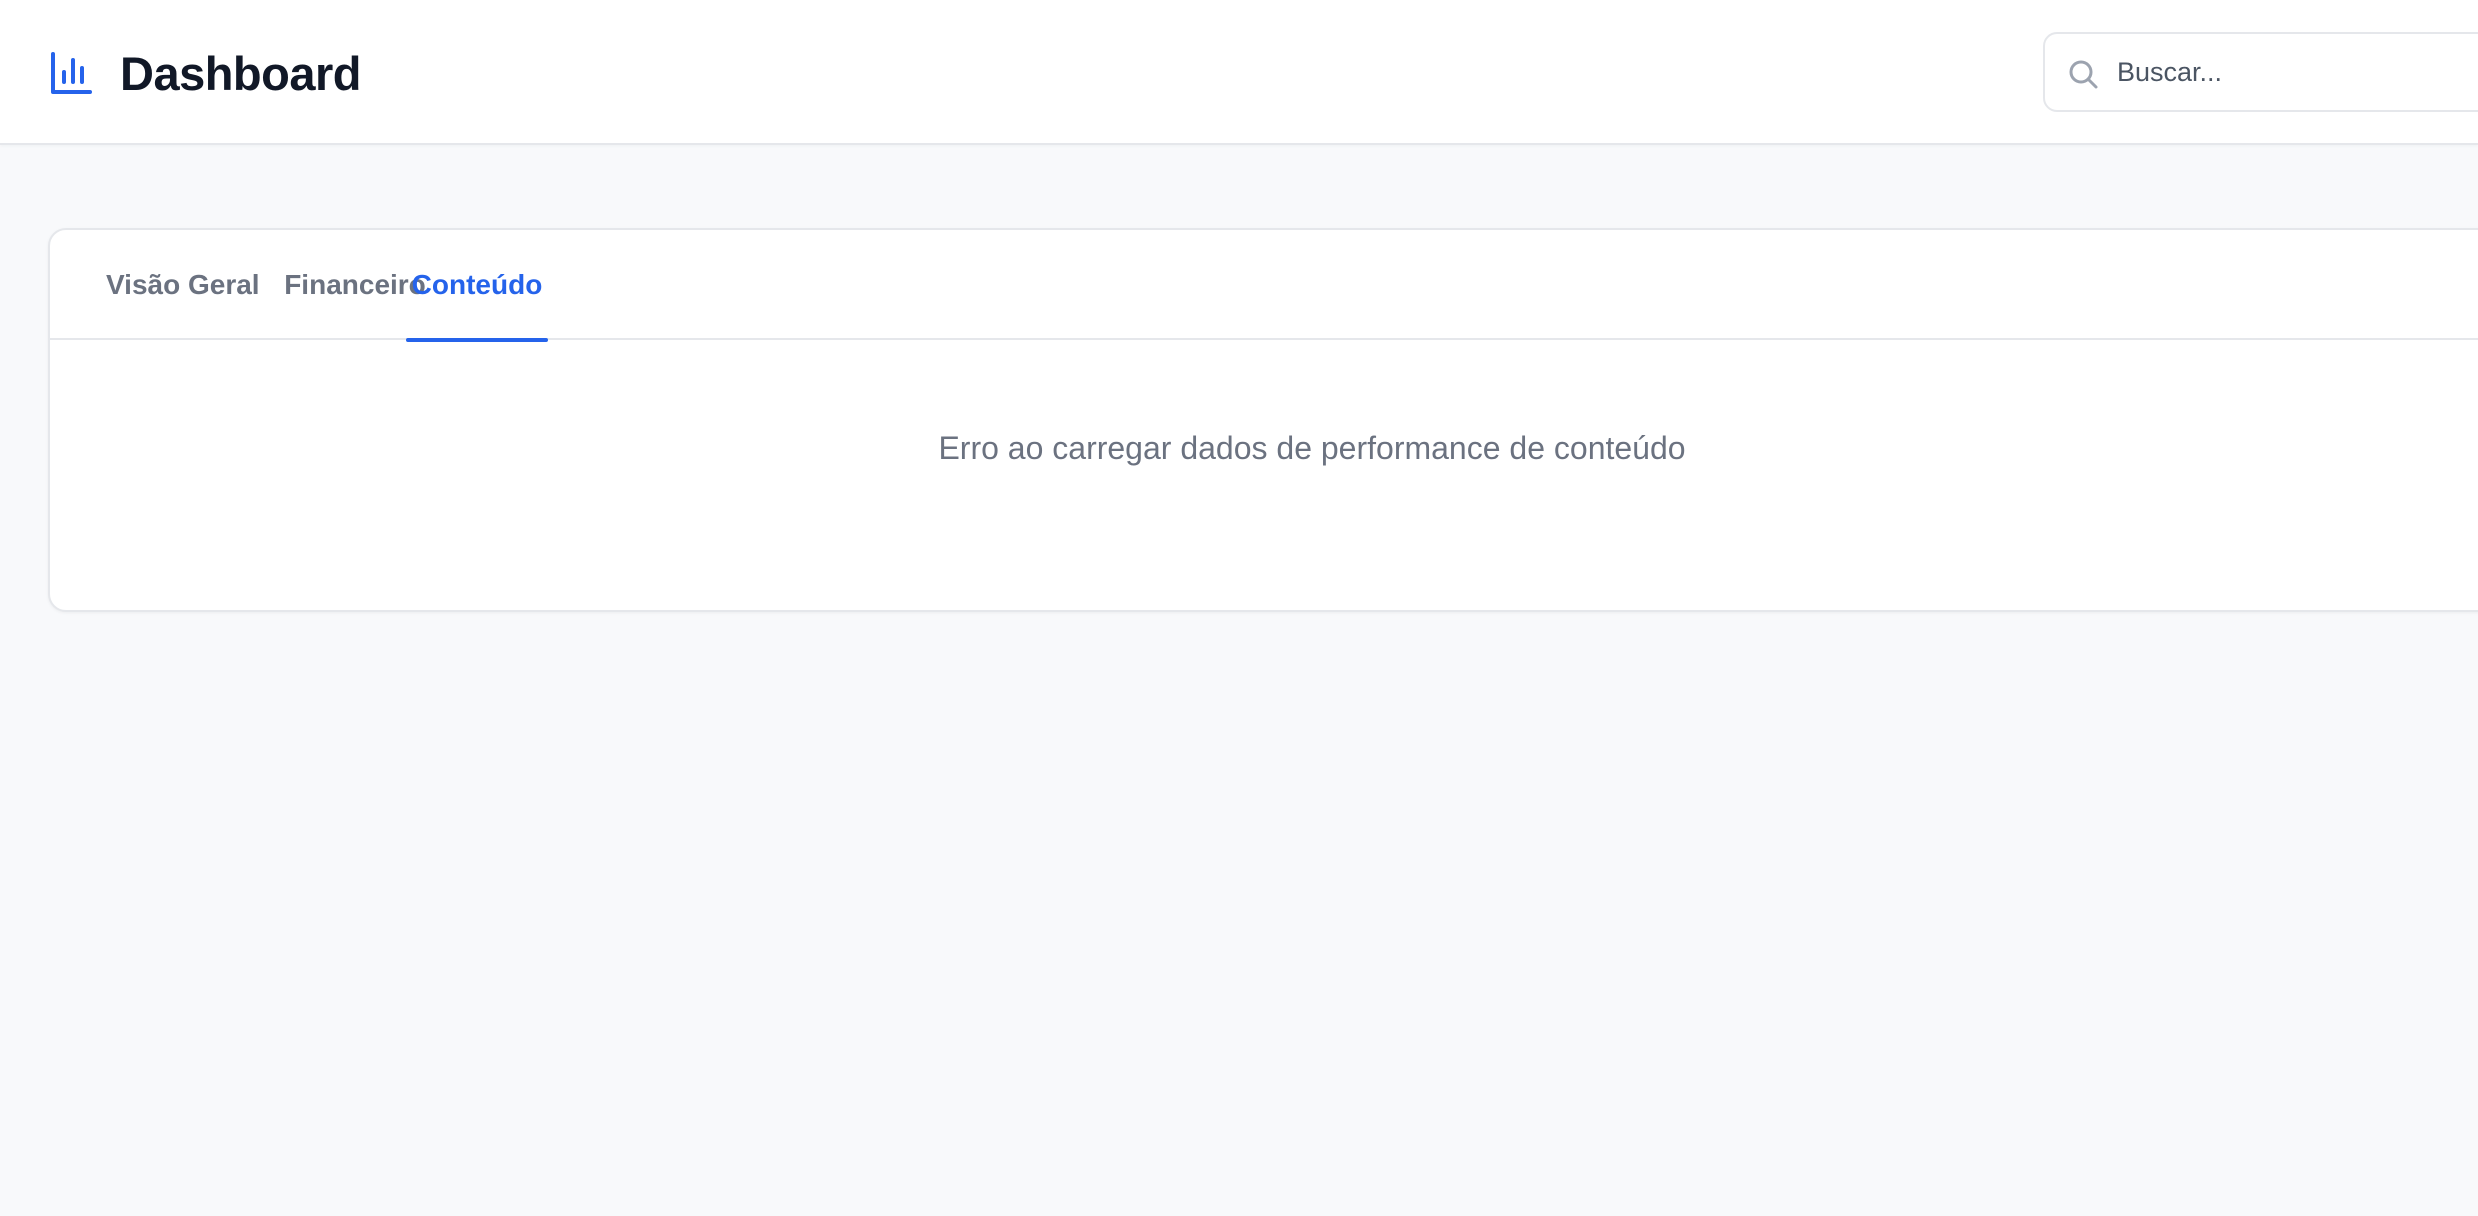 The image size is (2478, 1216). I want to click on top-header: Dashboard, so click(1239, 72).